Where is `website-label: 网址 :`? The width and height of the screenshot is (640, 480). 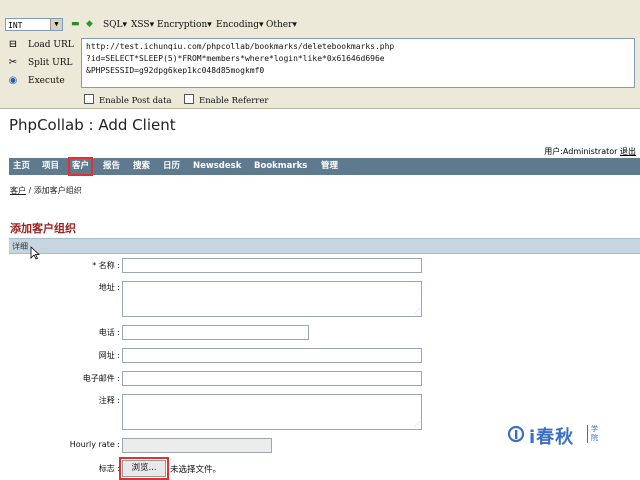
website-label: 网址 : is located at coordinates (109, 355).